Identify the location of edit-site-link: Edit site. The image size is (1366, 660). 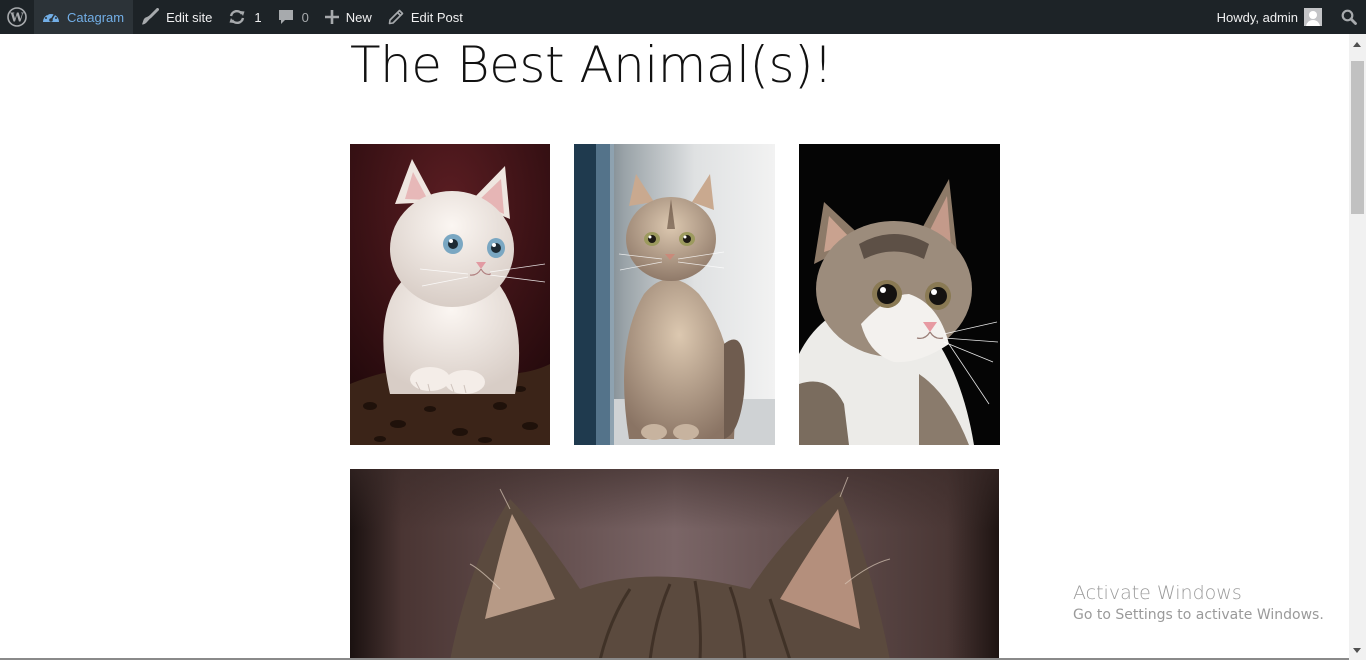
(176, 17).